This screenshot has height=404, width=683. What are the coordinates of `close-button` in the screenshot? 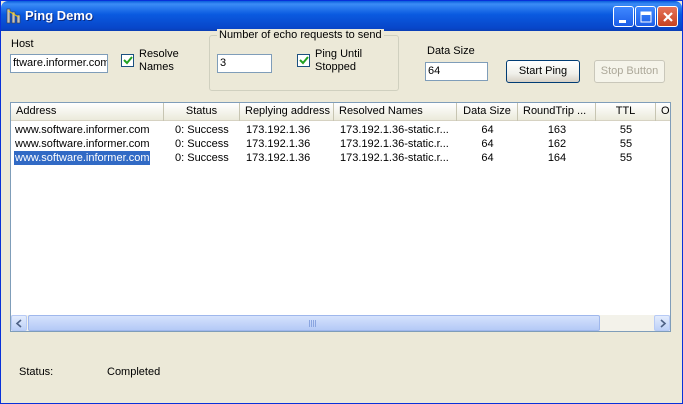 It's located at (667, 16).